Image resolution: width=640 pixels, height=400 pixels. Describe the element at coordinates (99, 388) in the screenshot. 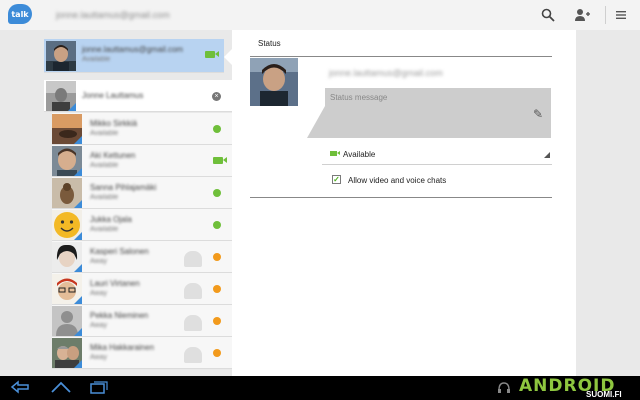

I see `recent-apps-icon` at that location.